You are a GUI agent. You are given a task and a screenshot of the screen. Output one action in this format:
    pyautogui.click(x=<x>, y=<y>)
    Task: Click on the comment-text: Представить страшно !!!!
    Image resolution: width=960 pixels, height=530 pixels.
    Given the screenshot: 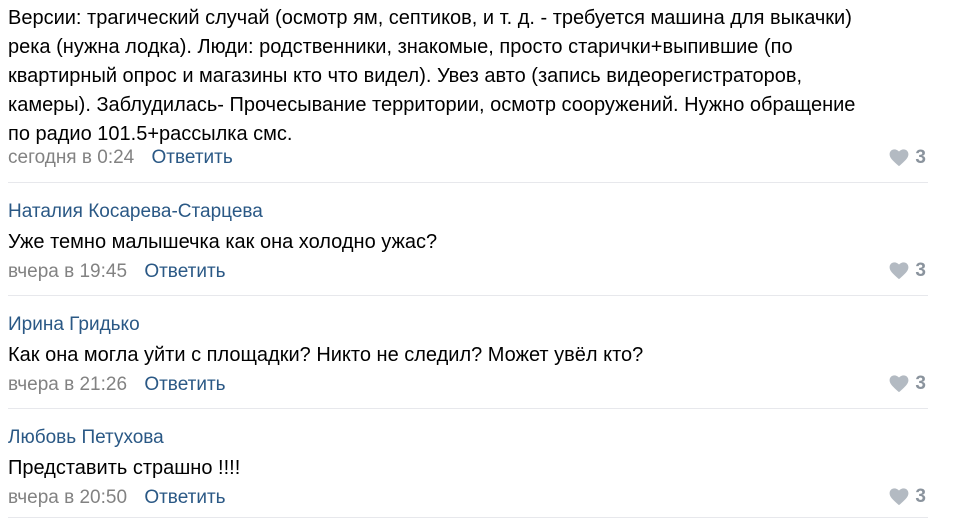 What is the action you would take?
    pyautogui.click(x=124, y=468)
    